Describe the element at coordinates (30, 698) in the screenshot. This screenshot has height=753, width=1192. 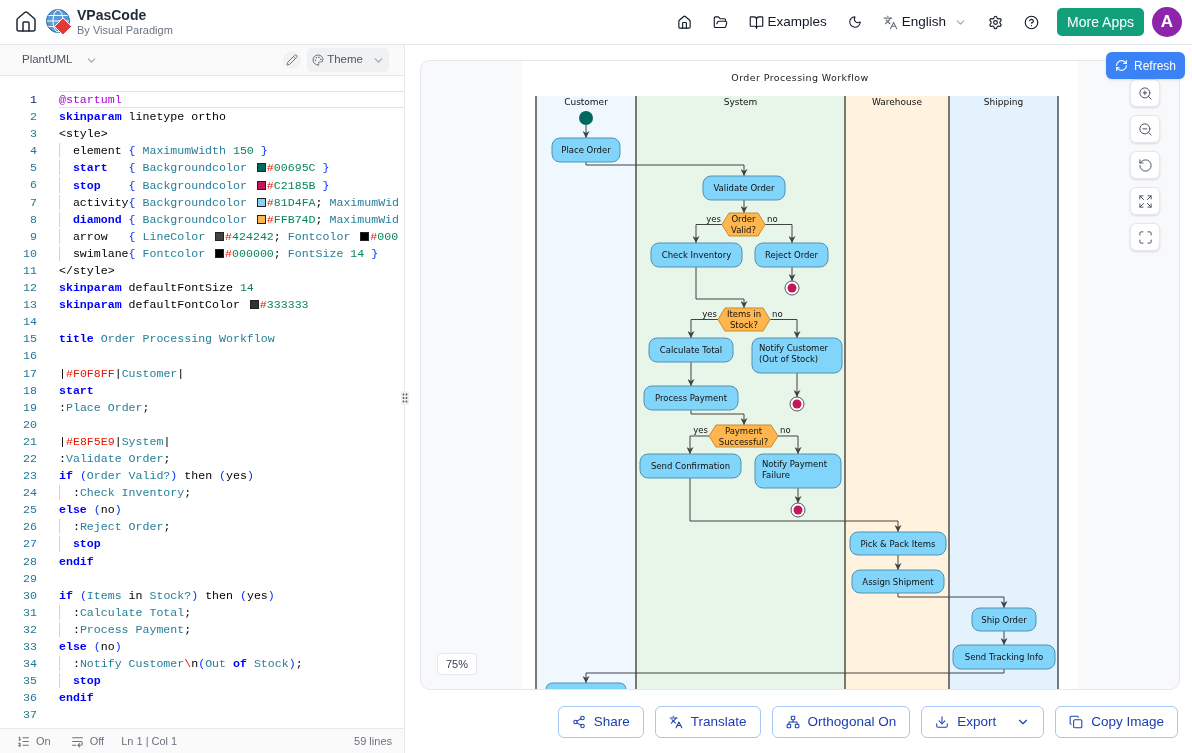
I see `line-number: 36` at that location.